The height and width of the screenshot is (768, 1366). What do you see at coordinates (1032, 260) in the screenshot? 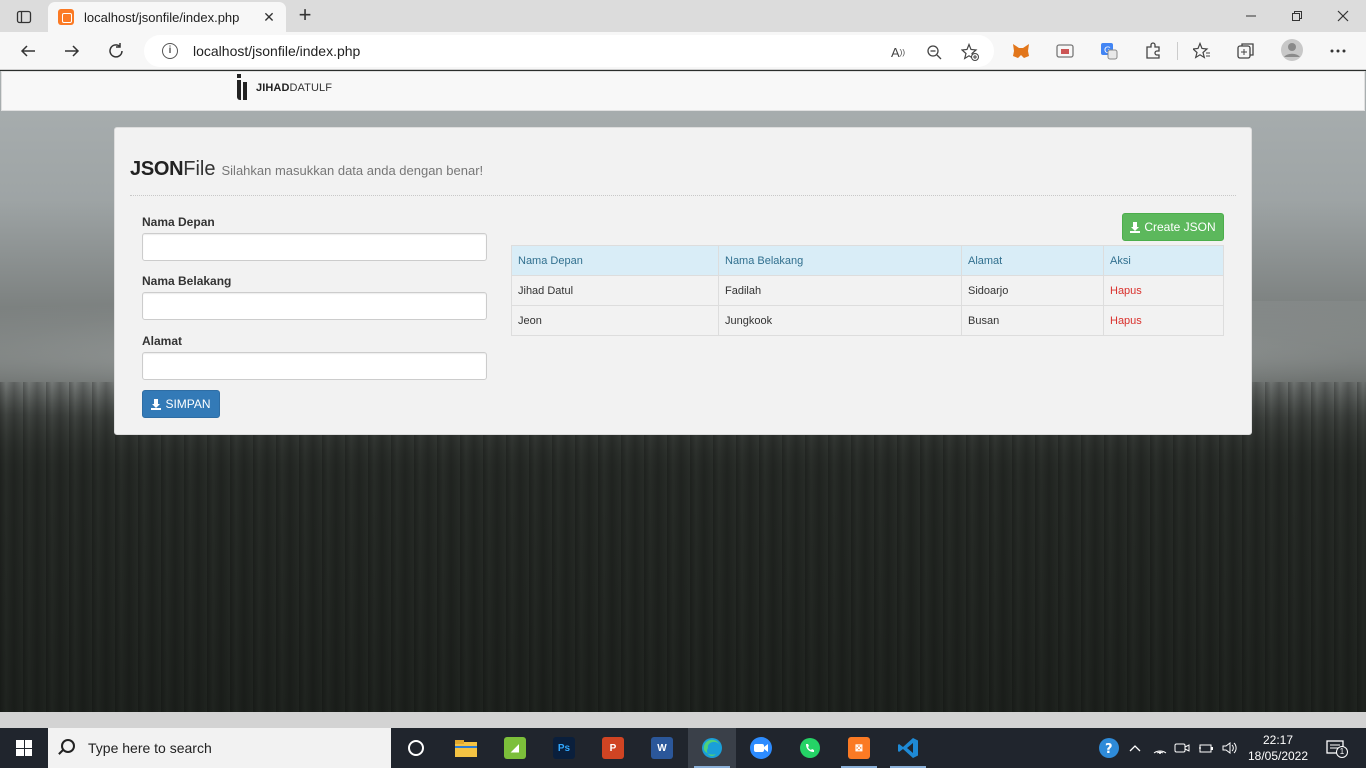
I see `header-alamat: Alamat` at bounding box center [1032, 260].